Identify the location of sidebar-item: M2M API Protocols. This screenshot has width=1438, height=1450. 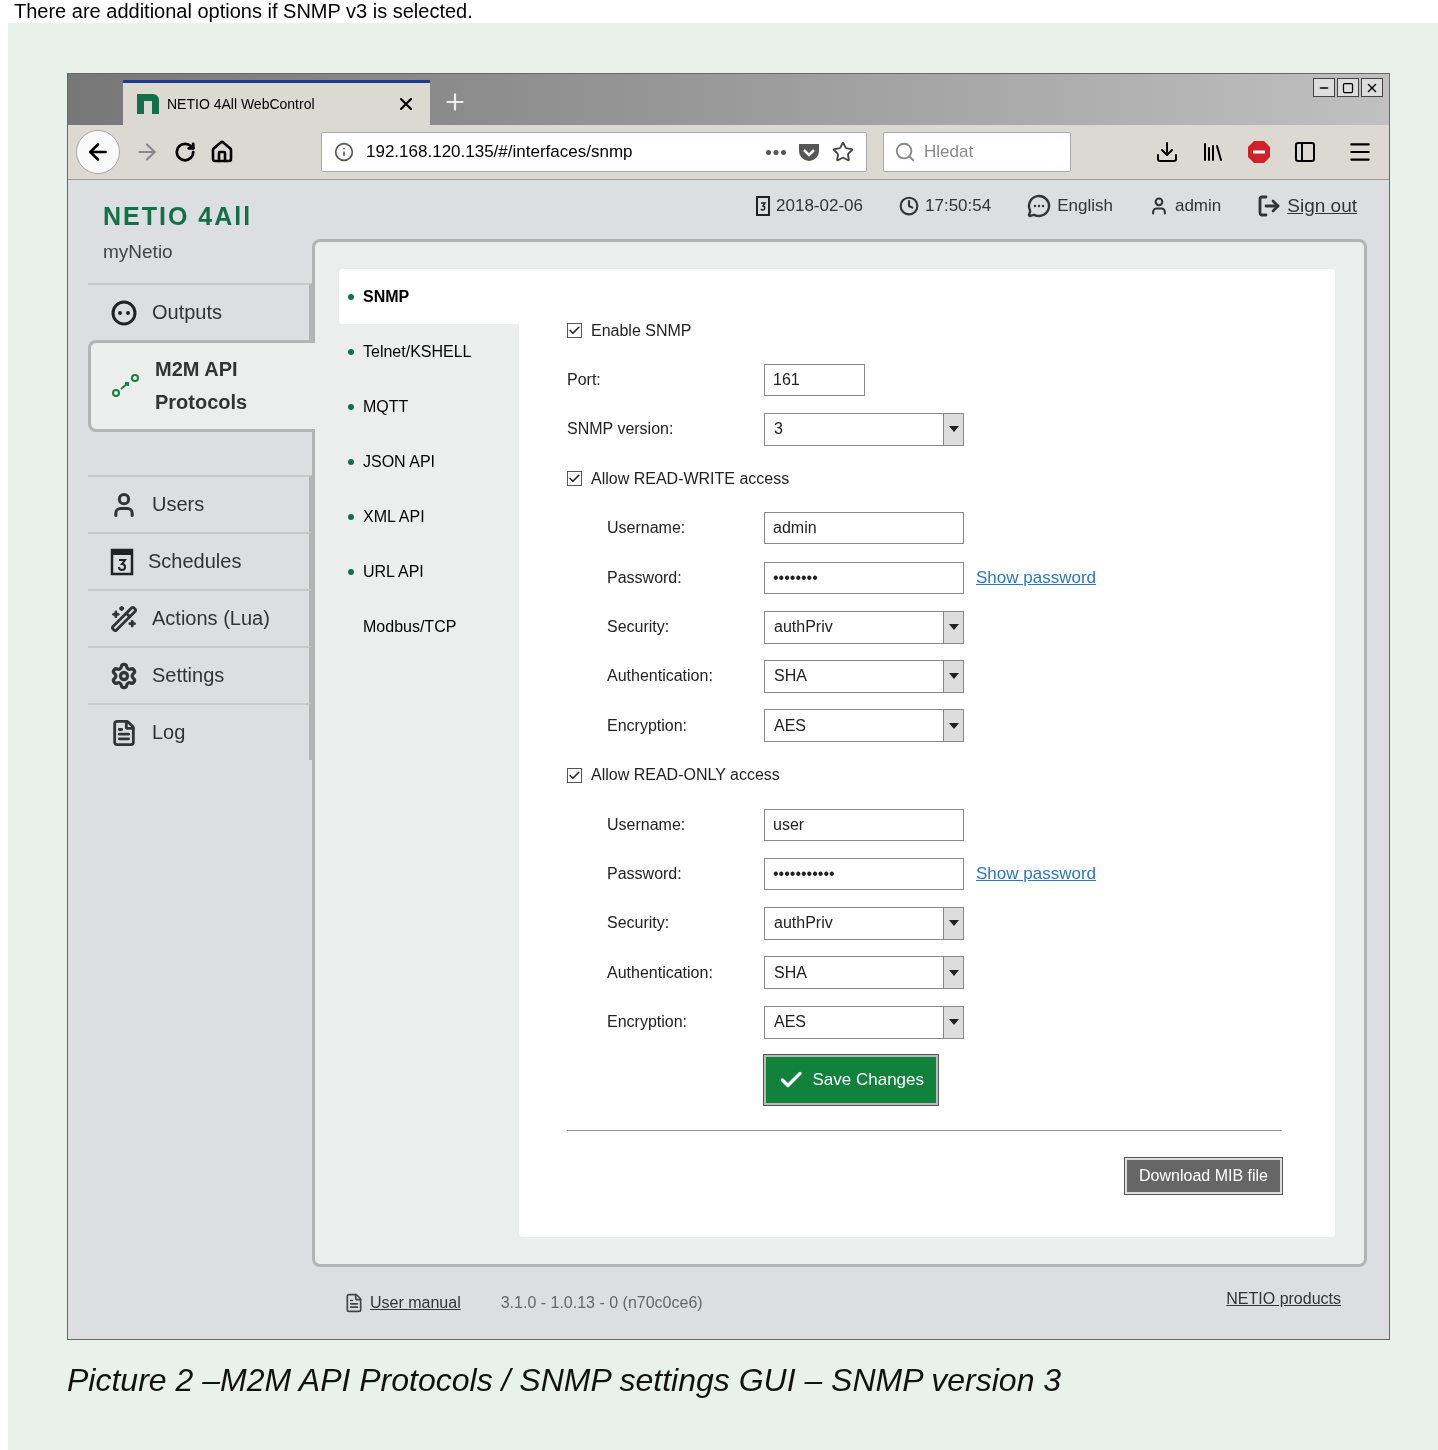
(201, 386).